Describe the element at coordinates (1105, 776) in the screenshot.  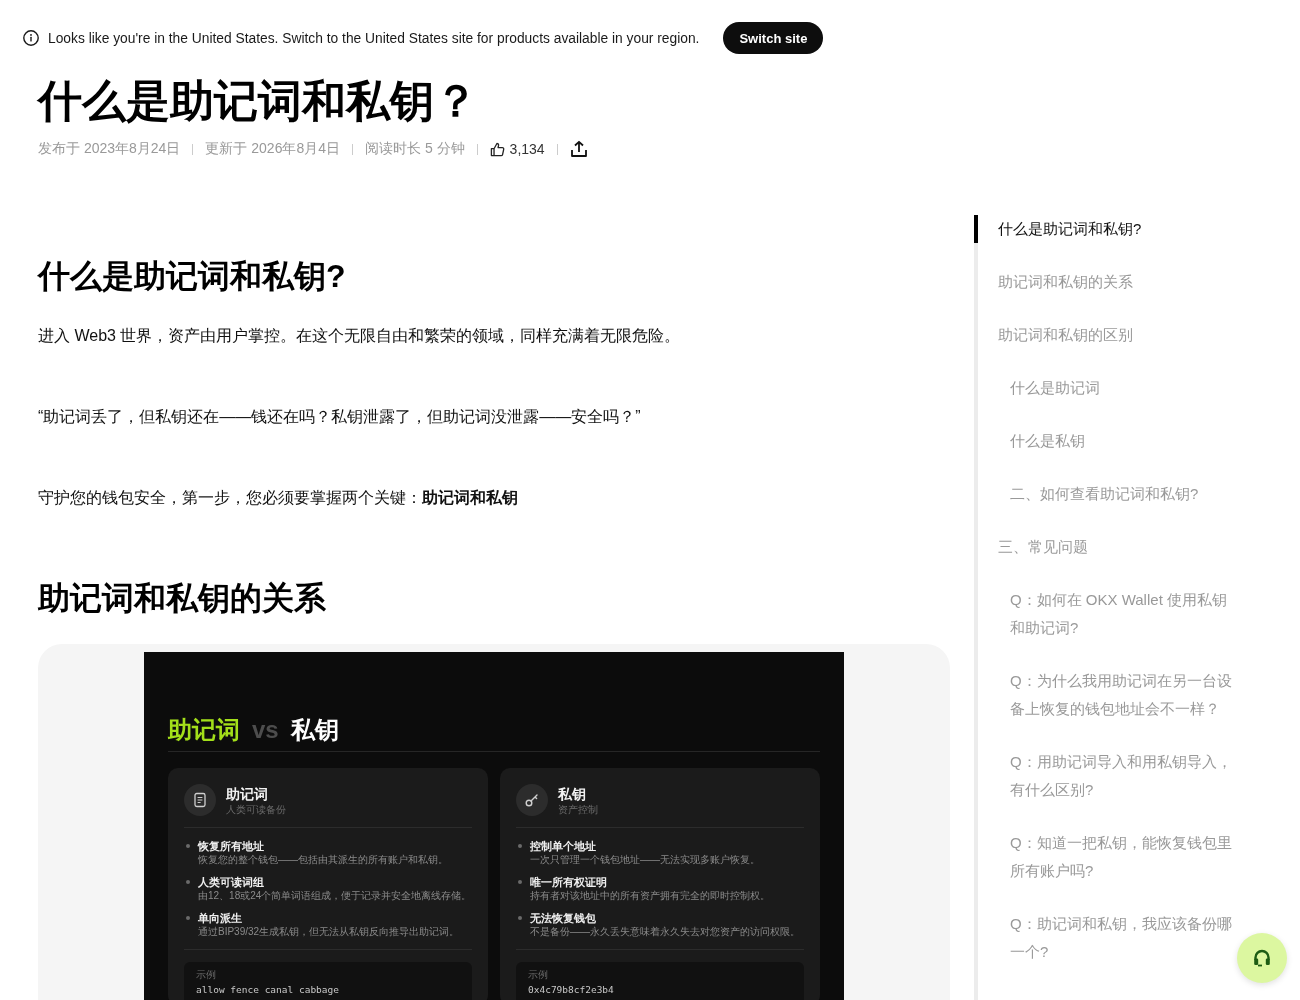
I see `toc-link: Q：用助记词导入和用私钥导入，有什么区别?` at that location.